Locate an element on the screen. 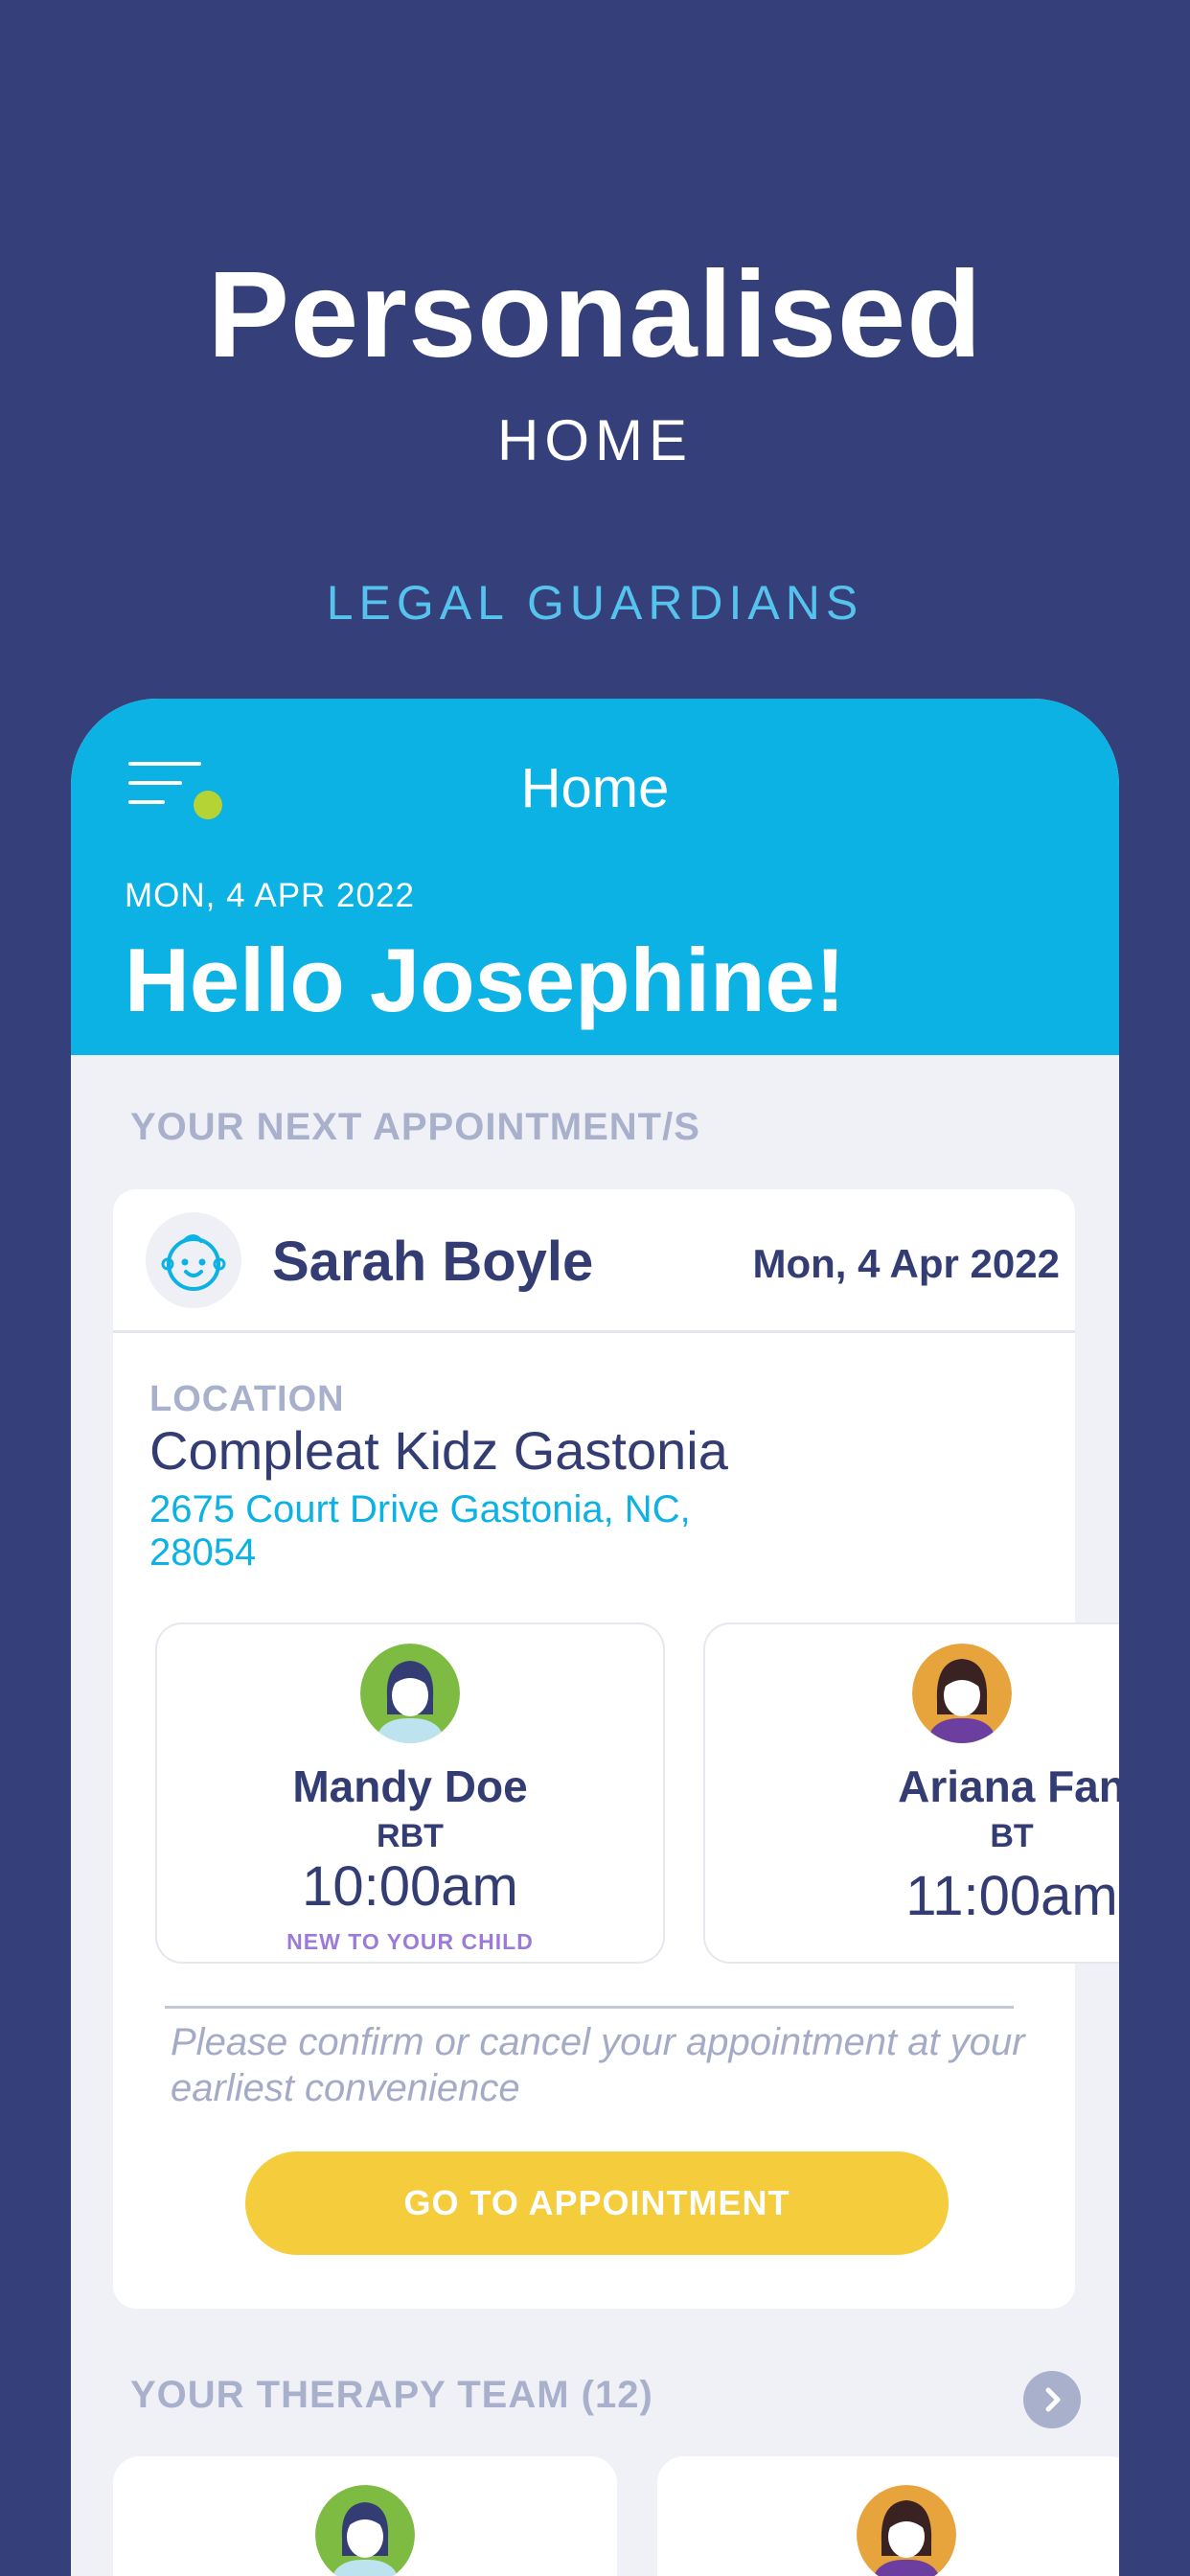 The width and height of the screenshot is (1190, 2576). appointment-card-header: Sarah Boyle Mon, 4 Apr 2022 is located at coordinates (594, 1261).